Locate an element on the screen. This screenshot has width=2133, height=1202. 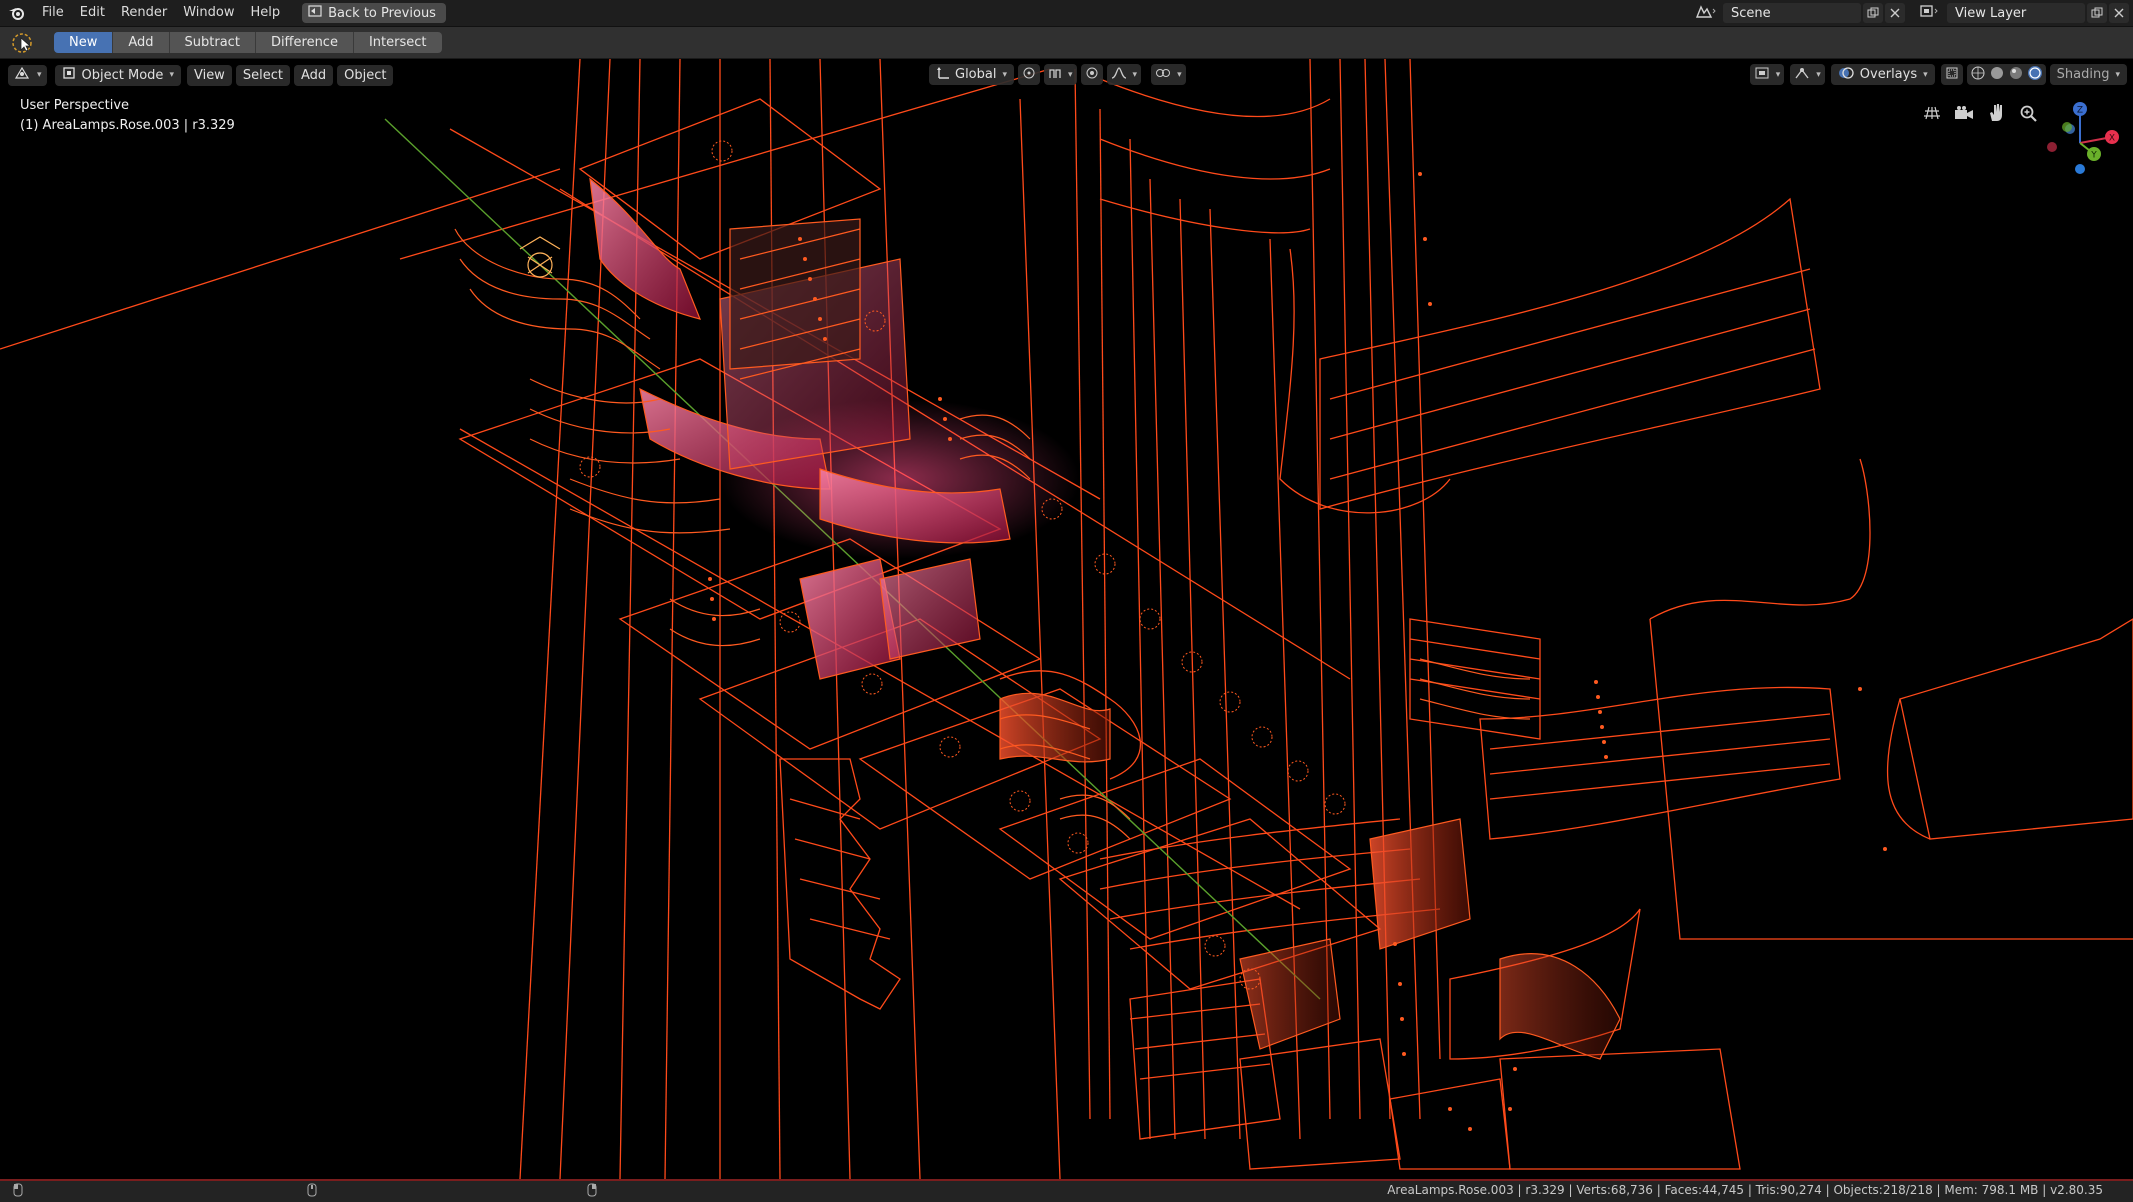
view-layer-icon is located at coordinates (1930, 13).